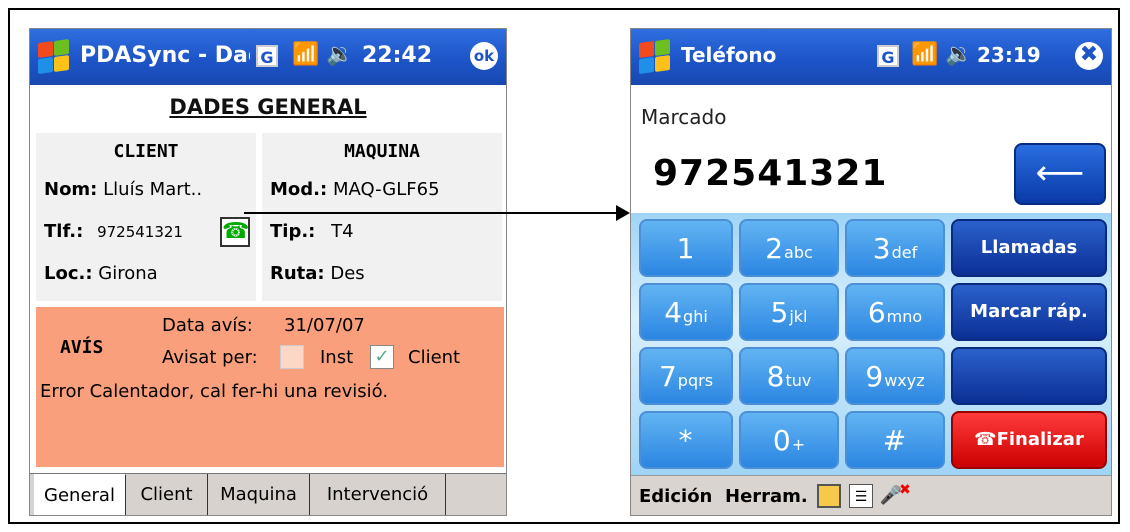 The height and width of the screenshot is (532, 1130). What do you see at coordinates (895, 440) in the screenshot?
I see `key-hash: #` at bounding box center [895, 440].